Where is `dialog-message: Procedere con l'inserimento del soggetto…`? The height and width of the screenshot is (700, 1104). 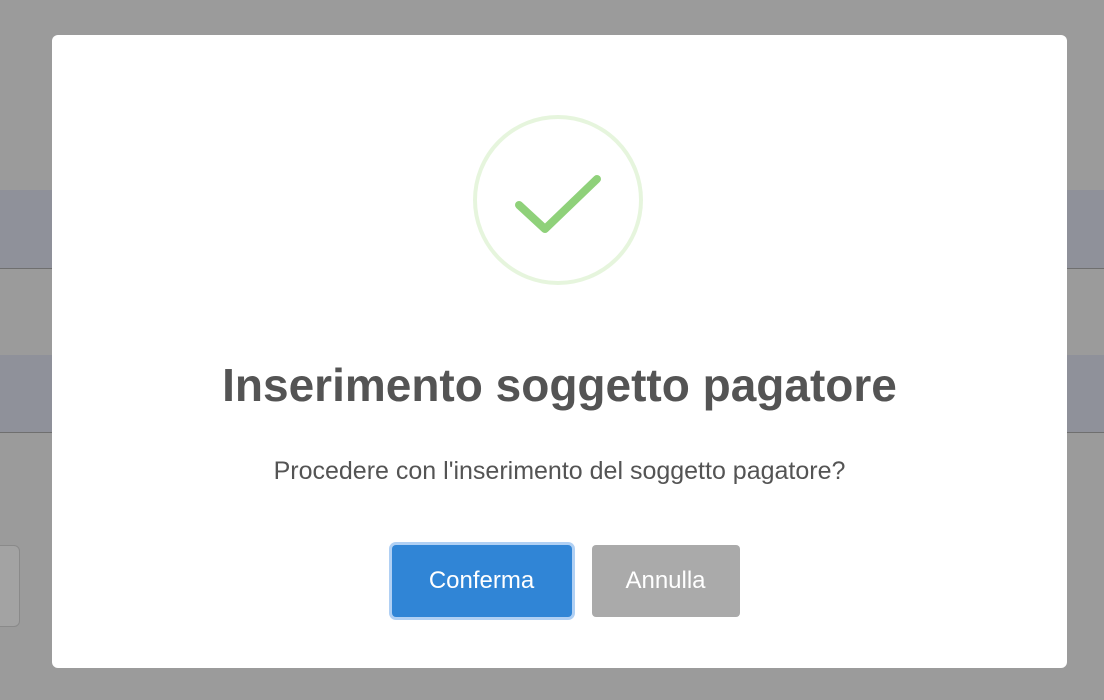 dialog-message: Procedere con l'inserimento del soggetto… is located at coordinates (559, 471).